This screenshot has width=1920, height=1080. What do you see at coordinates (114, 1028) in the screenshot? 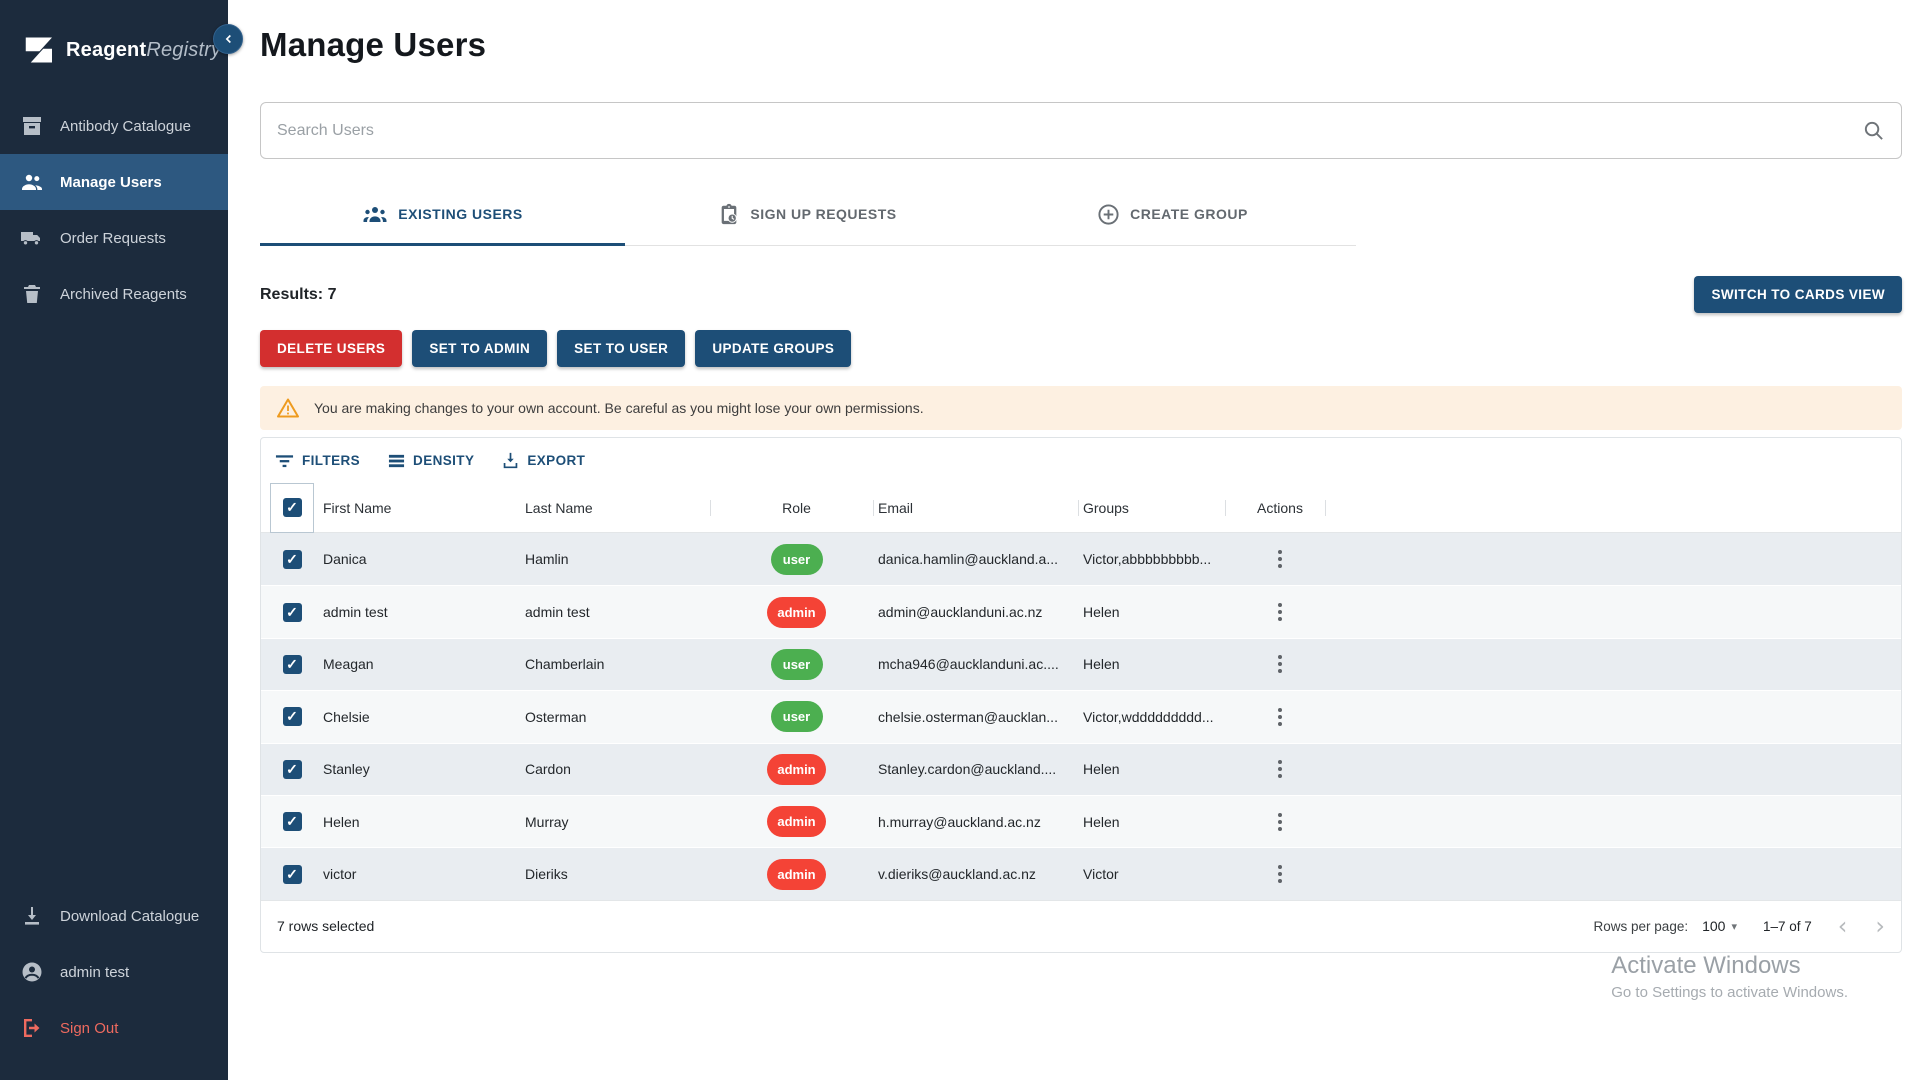
I see `sidebar-item-sign-out: Sign Out` at bounding box center [114, 1028].